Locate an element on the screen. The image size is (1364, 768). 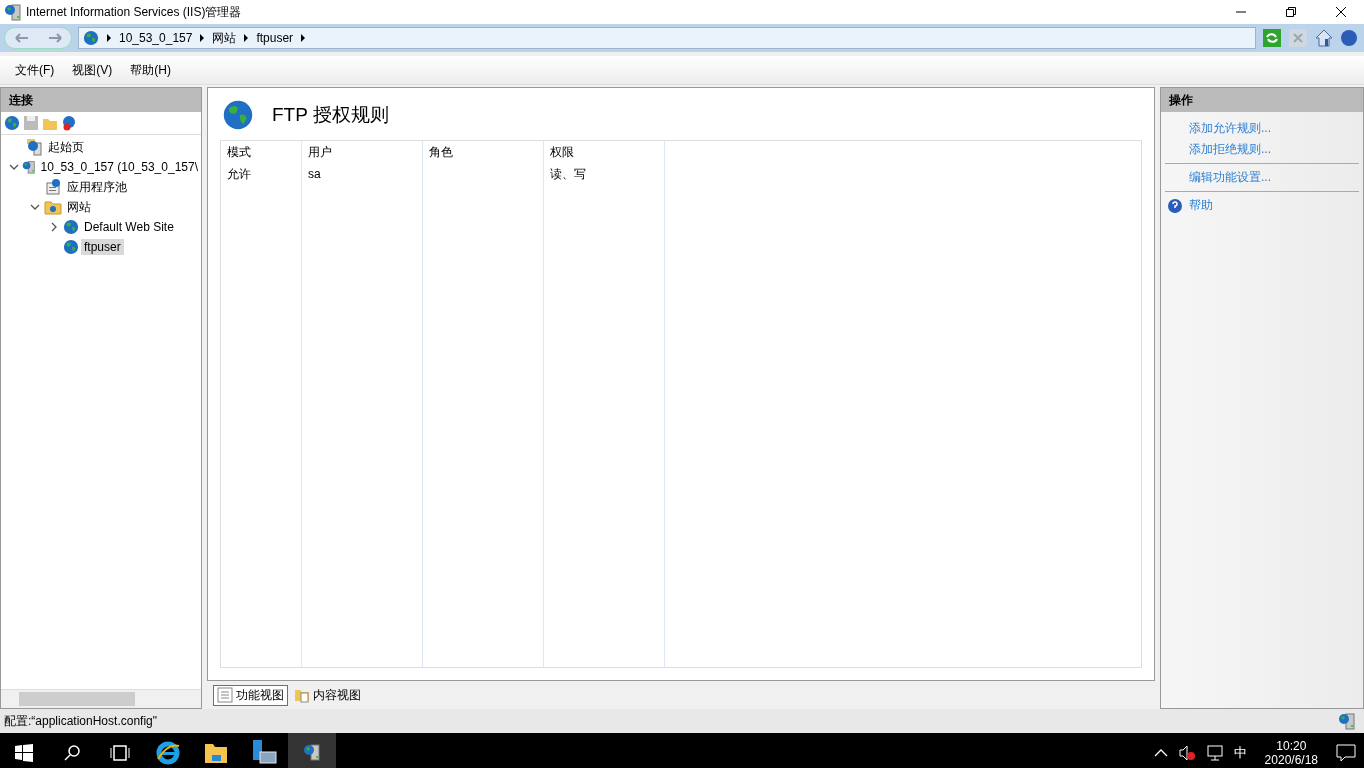
windows-logo-icon is located at coordinates (24, 753).